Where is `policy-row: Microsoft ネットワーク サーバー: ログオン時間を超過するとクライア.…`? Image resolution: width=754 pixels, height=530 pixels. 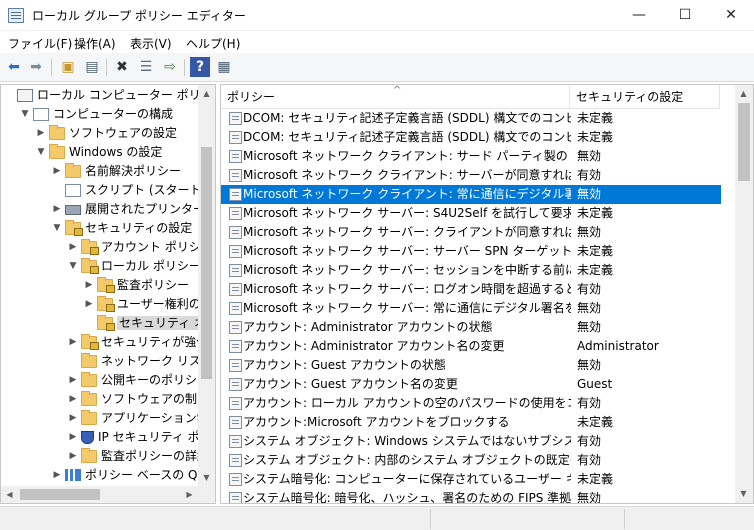
policy-row: Microsoft ネットワーク サーバー: ログオン時間を超過するとクライア.… is located at coordinates (471, 289).